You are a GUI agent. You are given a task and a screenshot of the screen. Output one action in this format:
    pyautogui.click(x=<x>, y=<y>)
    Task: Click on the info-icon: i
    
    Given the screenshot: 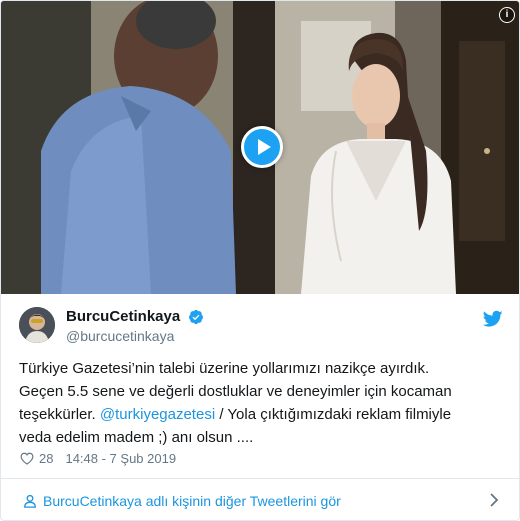 What is the action you would take?
    pyautogui.click(x=507, y=15)
    